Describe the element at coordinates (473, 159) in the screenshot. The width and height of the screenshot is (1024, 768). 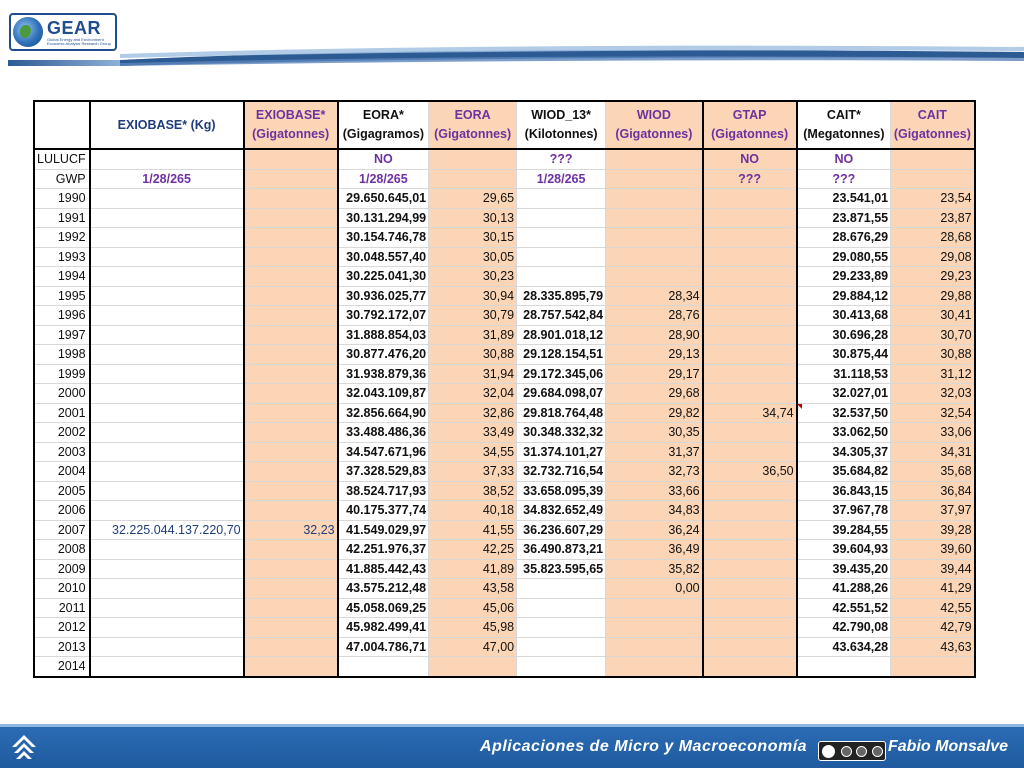
I see `lulucf-cell` at that location.